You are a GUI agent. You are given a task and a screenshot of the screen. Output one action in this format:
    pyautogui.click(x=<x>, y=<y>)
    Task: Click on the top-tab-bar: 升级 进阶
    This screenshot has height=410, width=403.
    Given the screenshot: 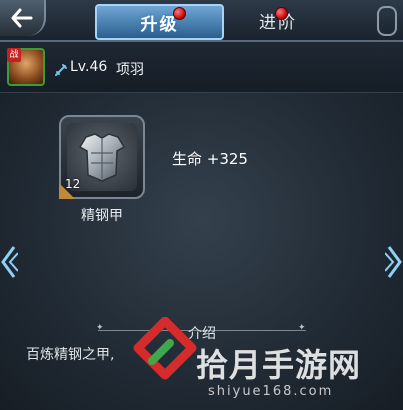 What is the action you would take?
    pyautogui.click(x=201, y=21)
    